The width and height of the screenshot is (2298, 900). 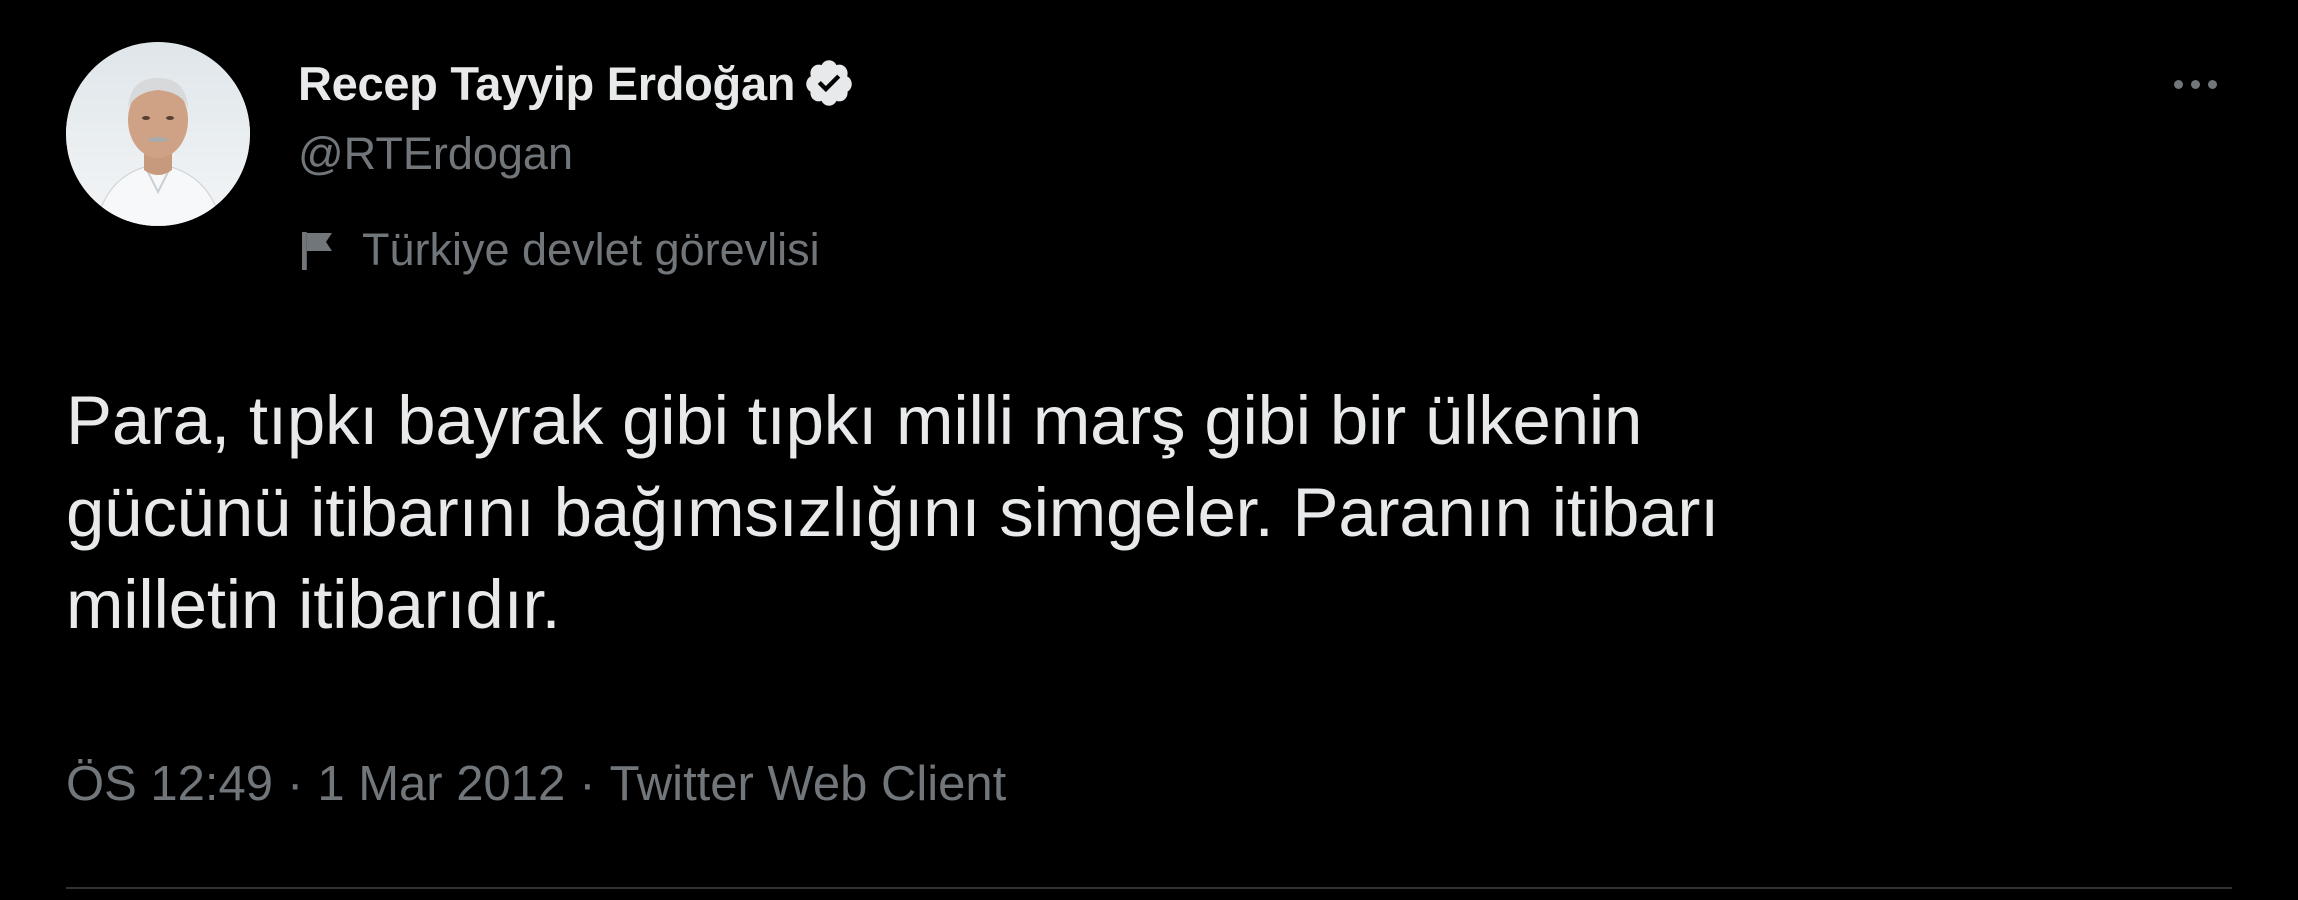 What do you see at coordinates (829, 83) in the screenshot?
I see `verified-badge-icon` at bounding box center [829, 83].